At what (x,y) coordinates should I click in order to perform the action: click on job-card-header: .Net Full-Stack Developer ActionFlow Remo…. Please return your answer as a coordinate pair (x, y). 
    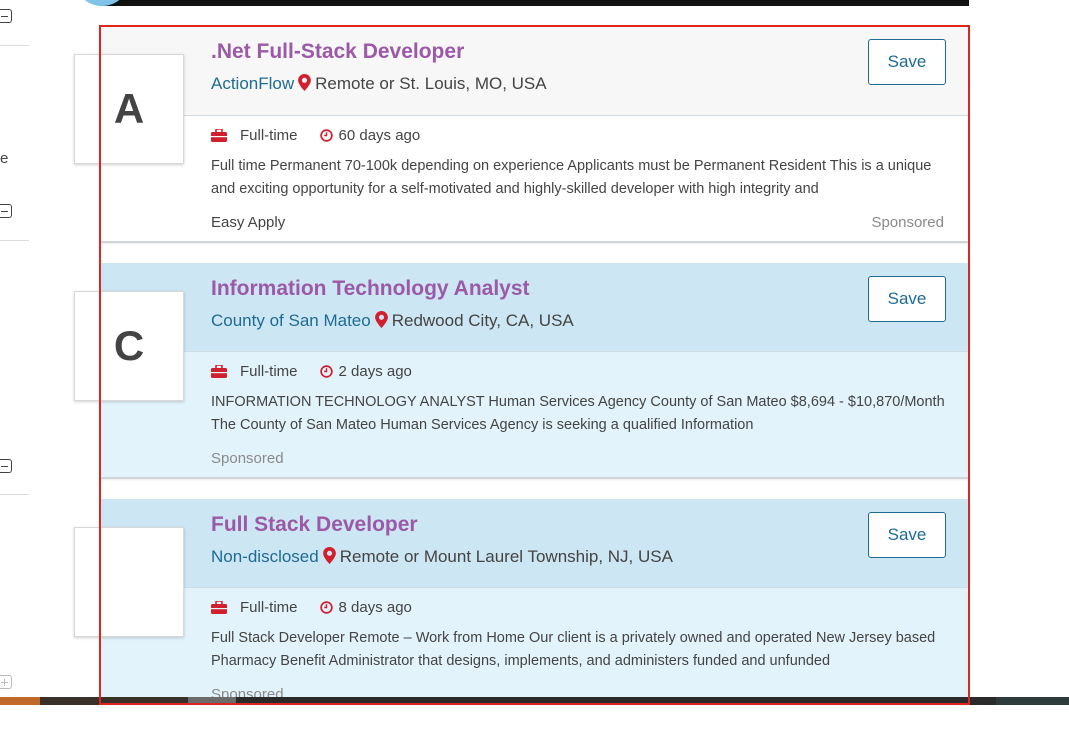
    Looking at the image, I should click on (534, 71).